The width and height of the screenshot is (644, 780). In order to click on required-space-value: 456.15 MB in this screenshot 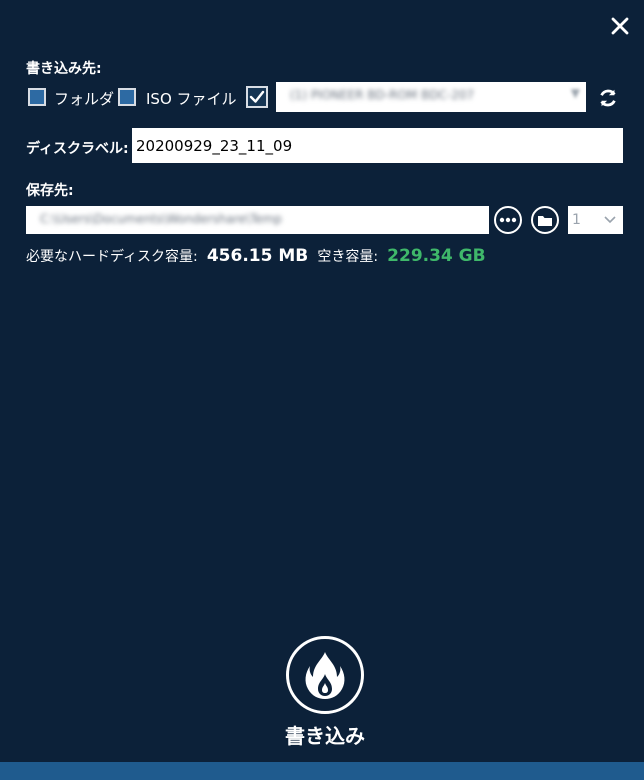, I will do `click(257, 256)`.